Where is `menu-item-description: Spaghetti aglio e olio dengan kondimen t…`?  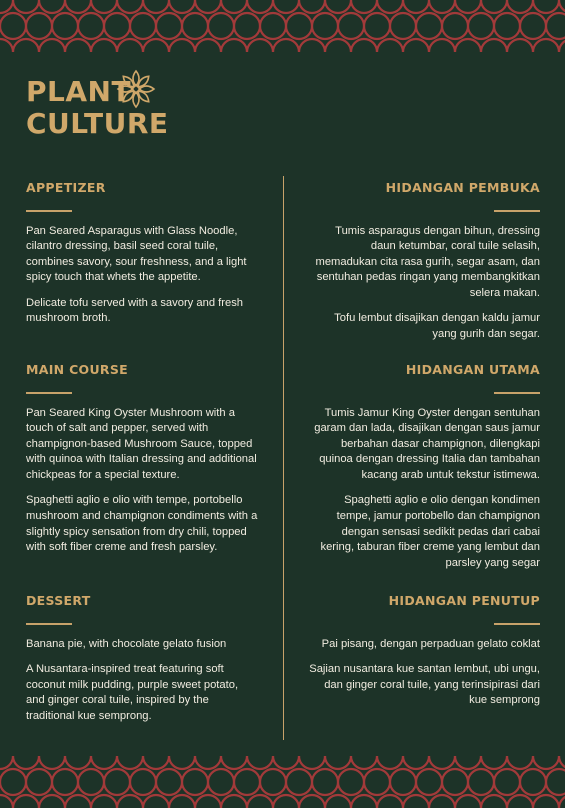 menu-item-description: Spaghetti aglio e olio dengan kondimen t… is located at coordinates (430, 531).